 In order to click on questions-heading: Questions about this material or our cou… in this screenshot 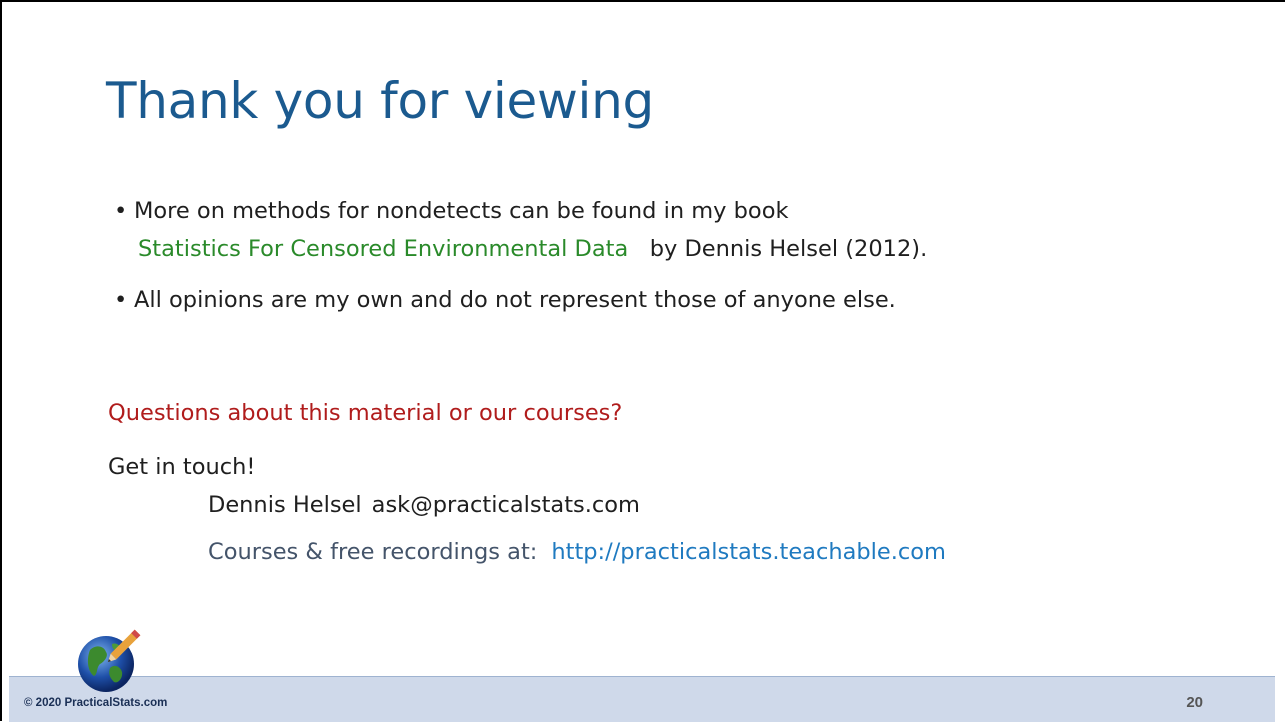, I will do `click(365, 413)`.